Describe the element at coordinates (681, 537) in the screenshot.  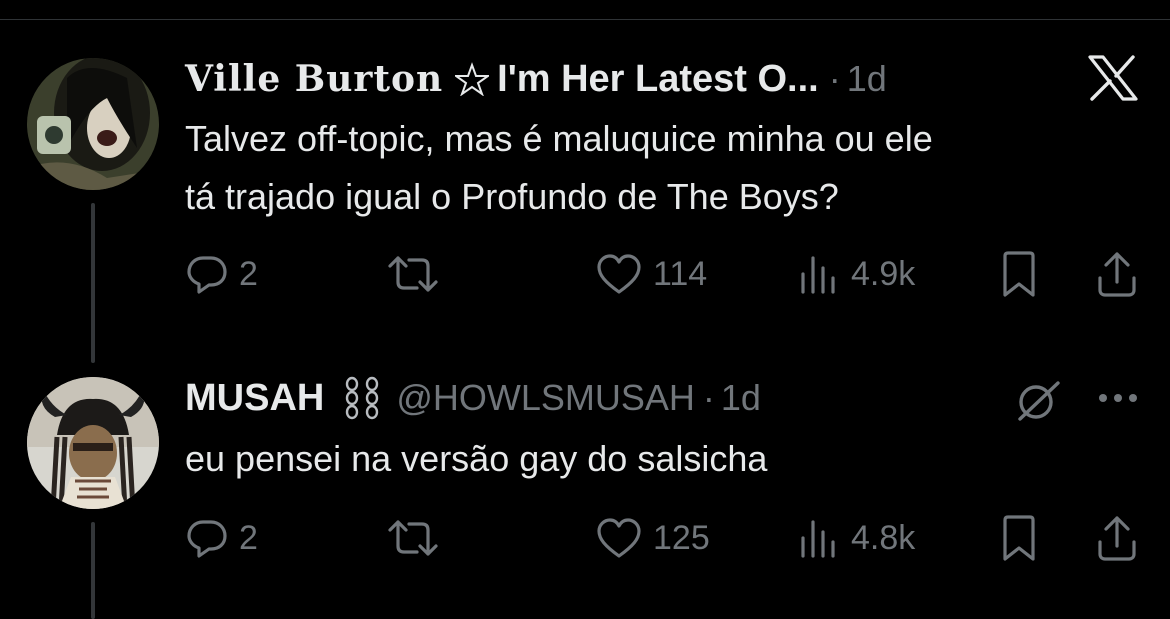
I see `like-count: 125` at that location.